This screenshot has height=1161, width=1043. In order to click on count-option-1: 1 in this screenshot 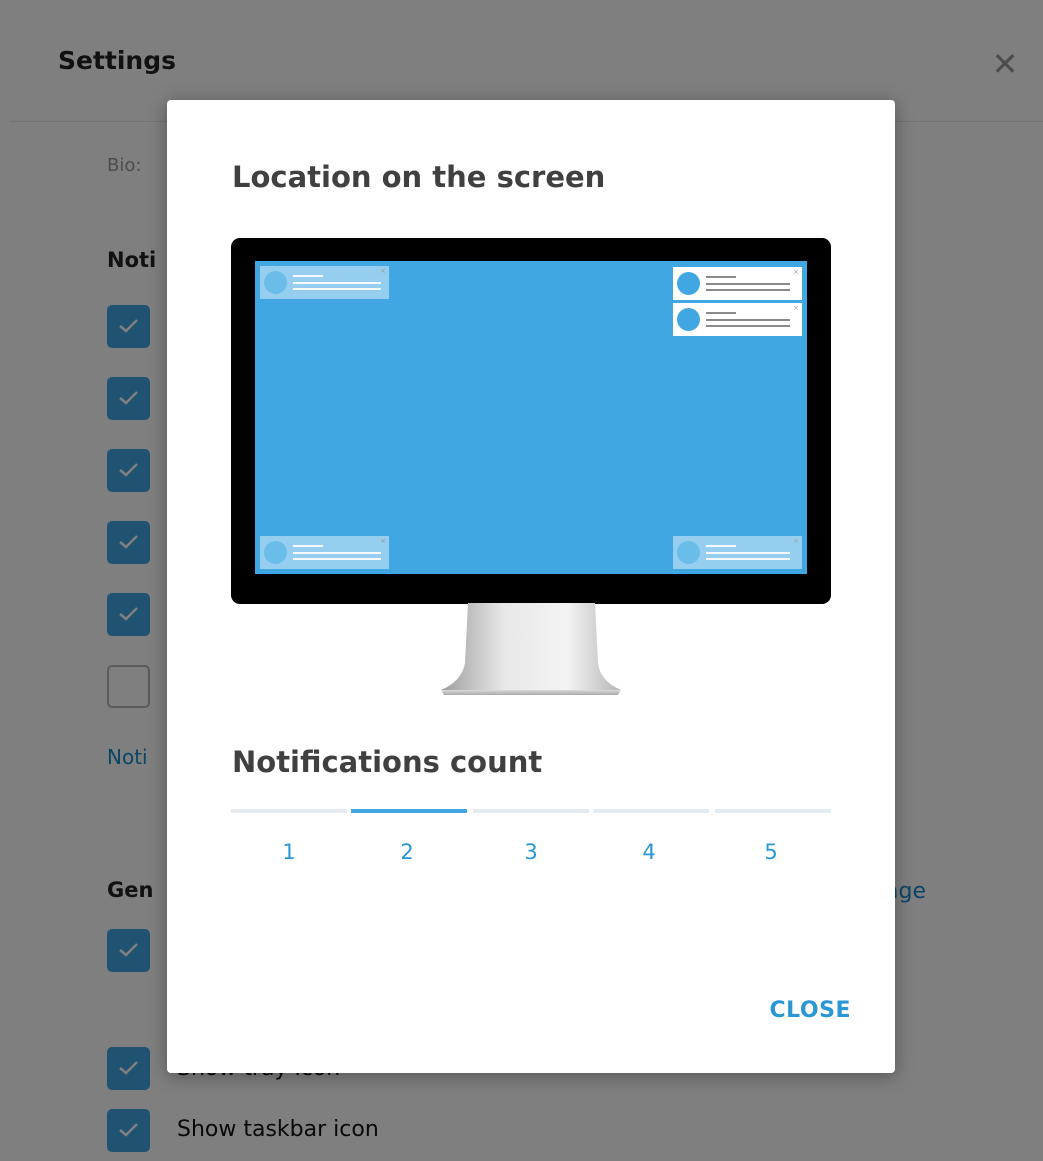, I will do `click(289, 852)`.